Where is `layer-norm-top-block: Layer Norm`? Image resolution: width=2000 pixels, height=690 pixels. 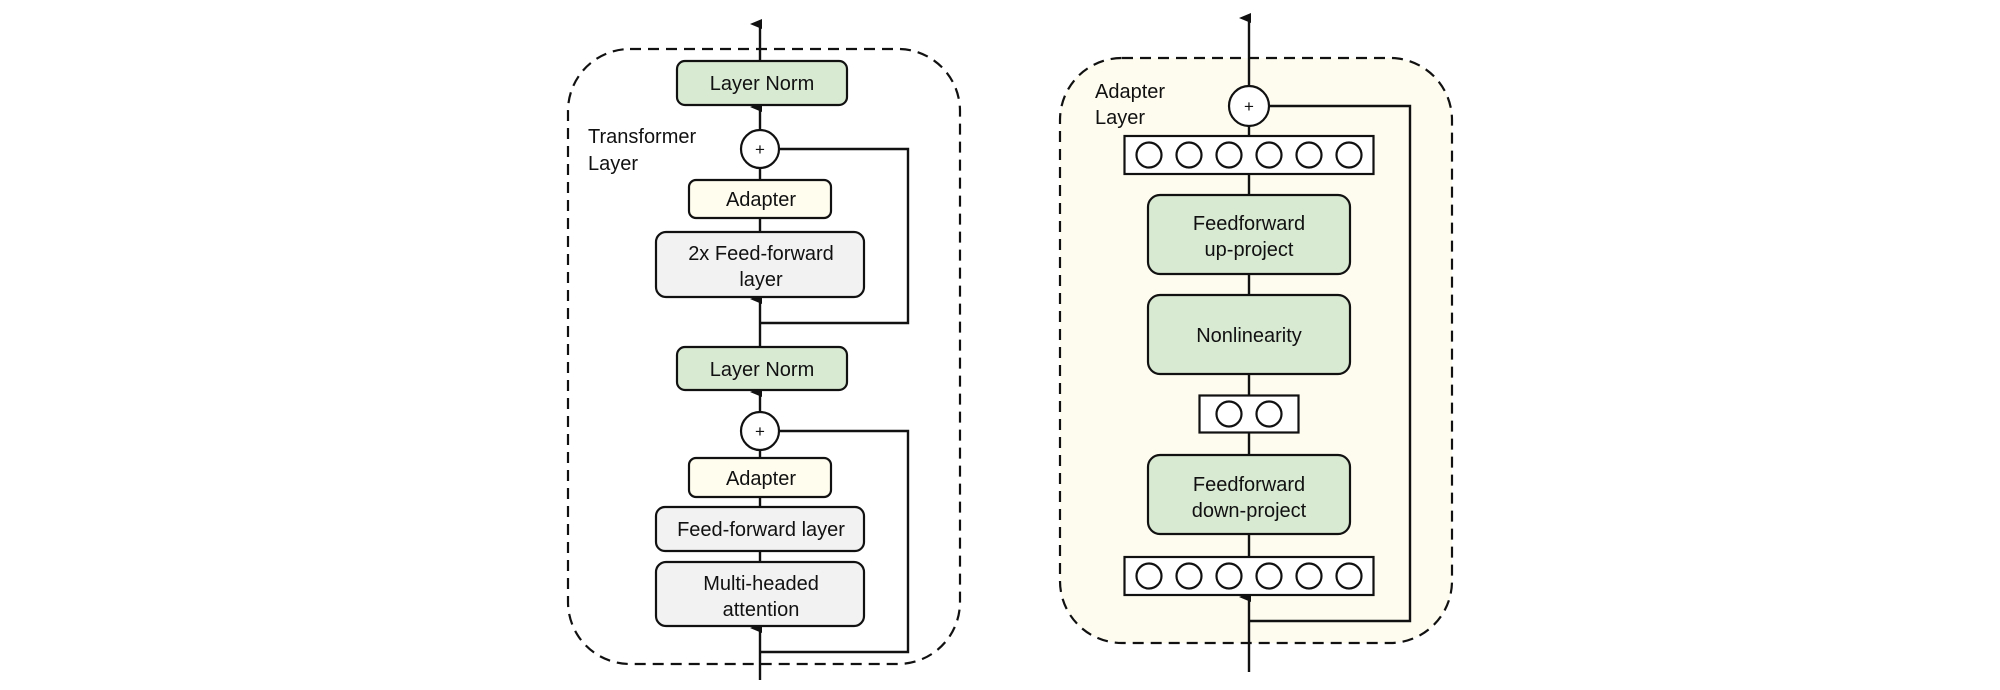
layer-norm-top-block: Layer Norm is located at coordinates (762, 83).